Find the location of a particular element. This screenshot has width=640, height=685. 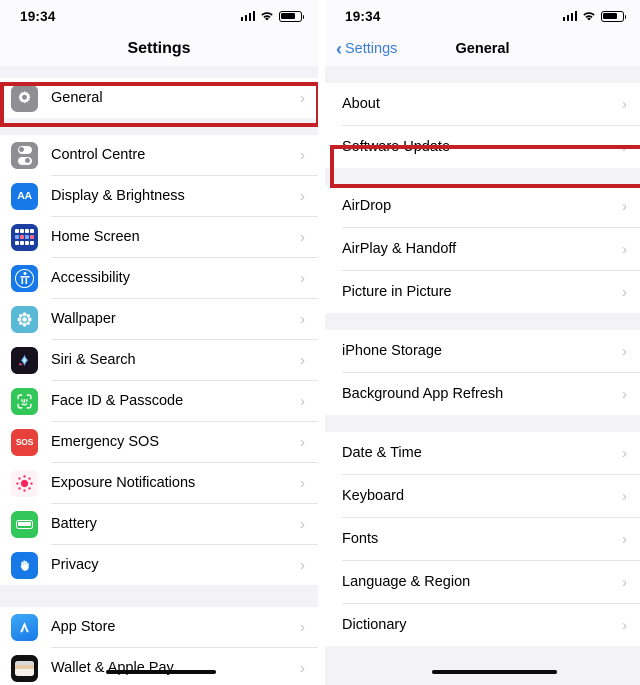

sidebar-item-label: Accessibility is located at coordinates (90, 278).